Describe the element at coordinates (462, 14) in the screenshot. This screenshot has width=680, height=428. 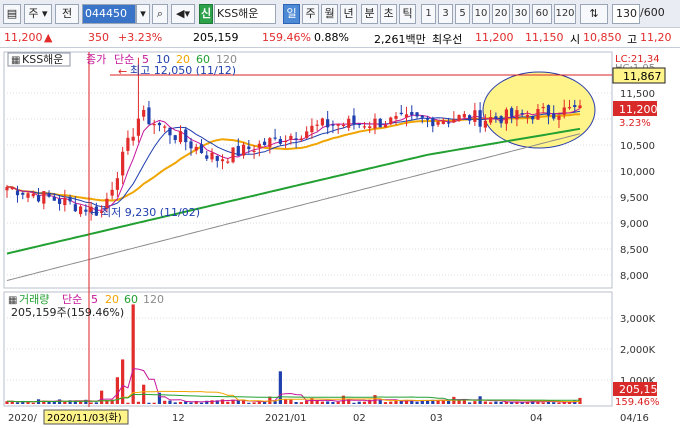
I see `num-button-5: 5` at that location.